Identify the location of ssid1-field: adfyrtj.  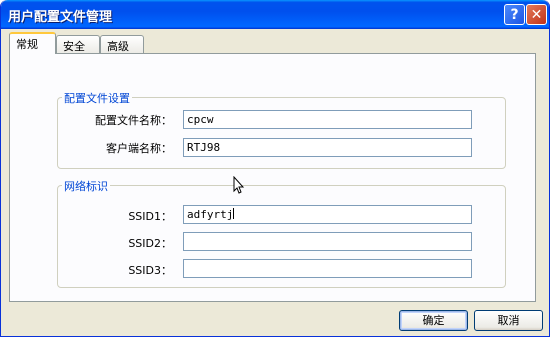
(327, 214).